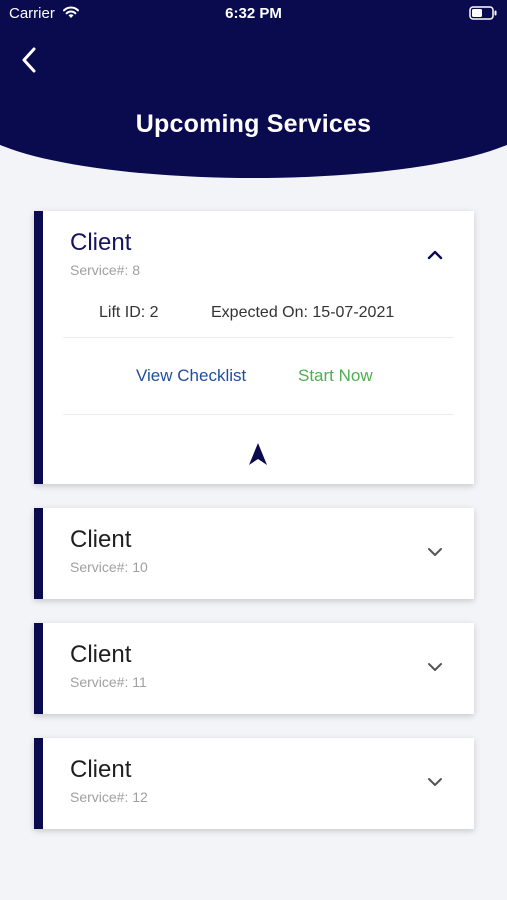  I want to click on chevron-up-icon, so click(435, 255).